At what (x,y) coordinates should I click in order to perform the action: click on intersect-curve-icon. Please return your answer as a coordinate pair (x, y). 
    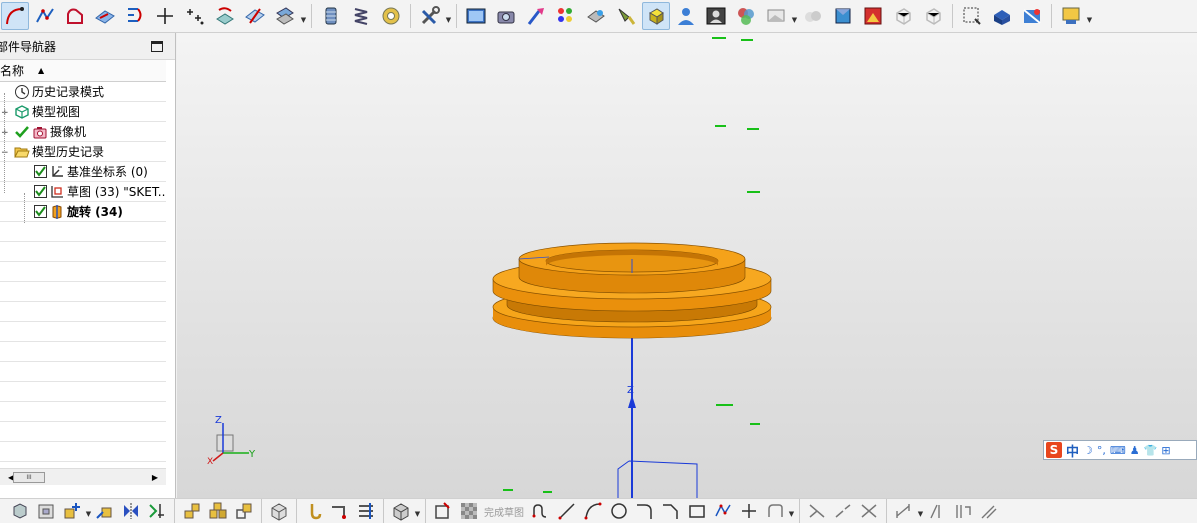
    Looking at the image, I should click on (255, 16).